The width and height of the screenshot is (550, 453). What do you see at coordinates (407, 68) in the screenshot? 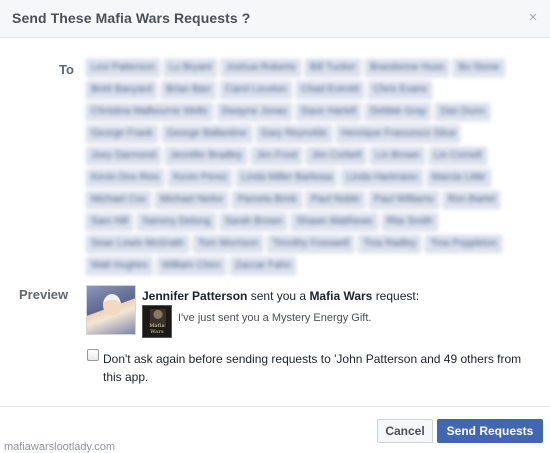
I see `recipient-chip: Brandonne Huss` at bounding box center [407, 68].